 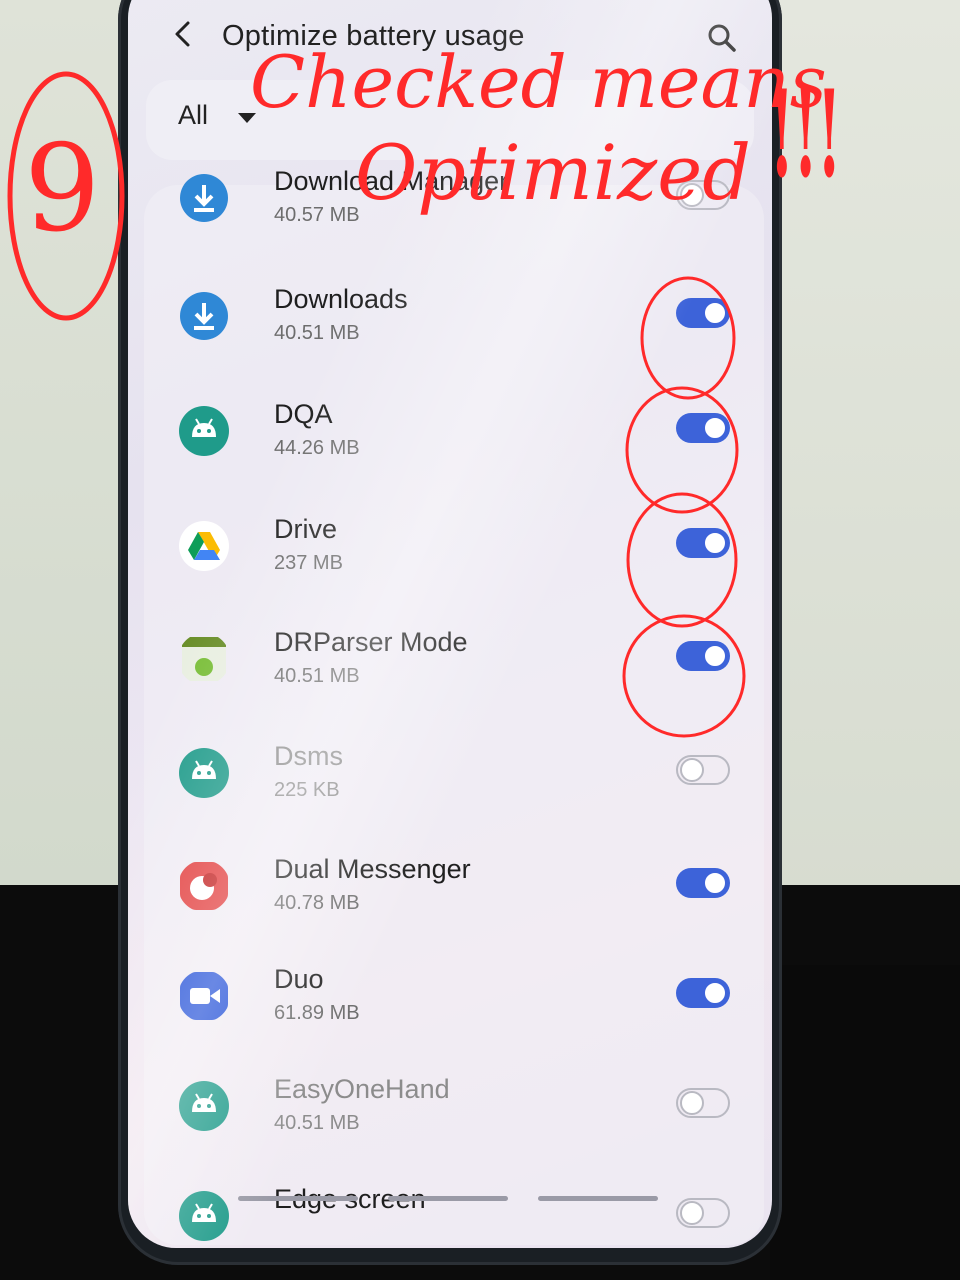 What do you see at coordinates (317, 903) in the screenshot?
I see `app-size: 40.78 MB` at bounding box center [317, 903].